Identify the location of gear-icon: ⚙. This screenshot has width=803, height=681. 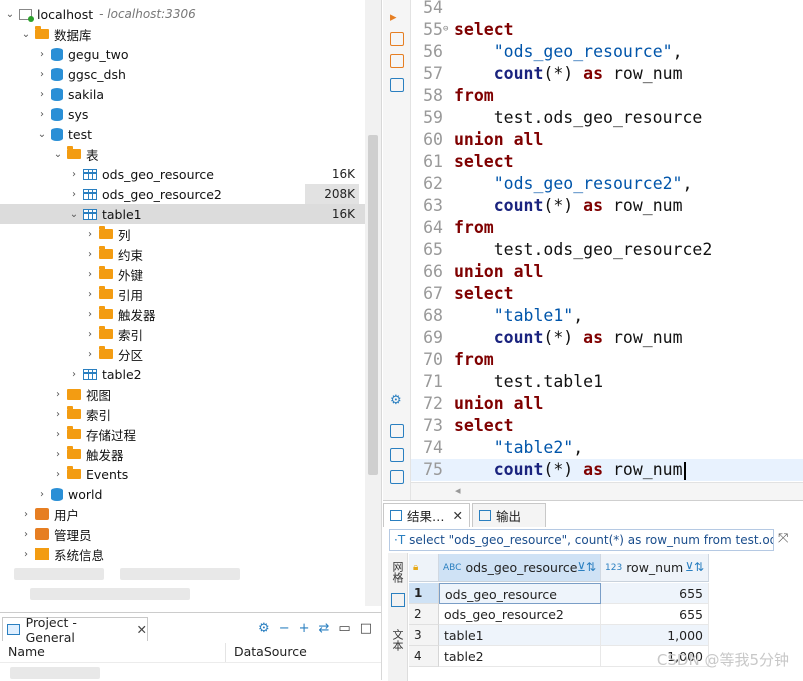
(264, 628).